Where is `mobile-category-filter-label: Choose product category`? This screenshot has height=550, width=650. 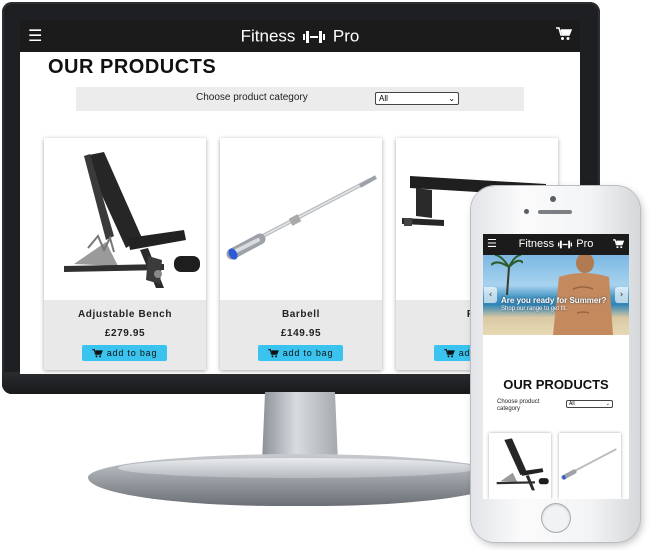
mobile-category-filter-label: Choose product category is located at coordinates (518, 405).